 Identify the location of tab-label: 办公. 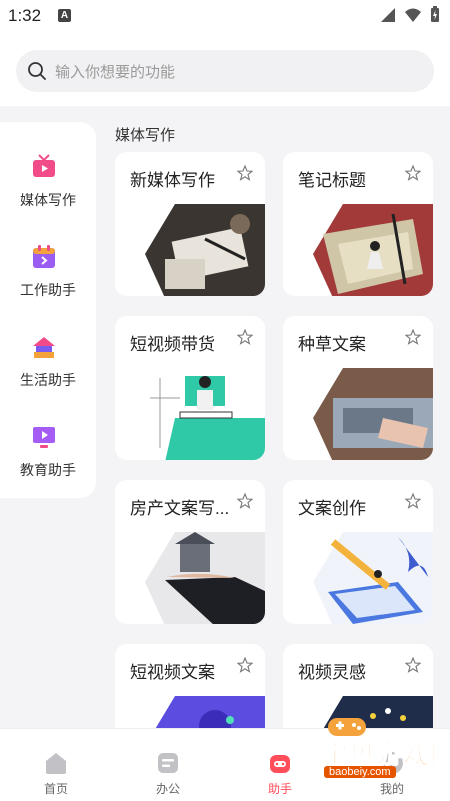
(167, 789).